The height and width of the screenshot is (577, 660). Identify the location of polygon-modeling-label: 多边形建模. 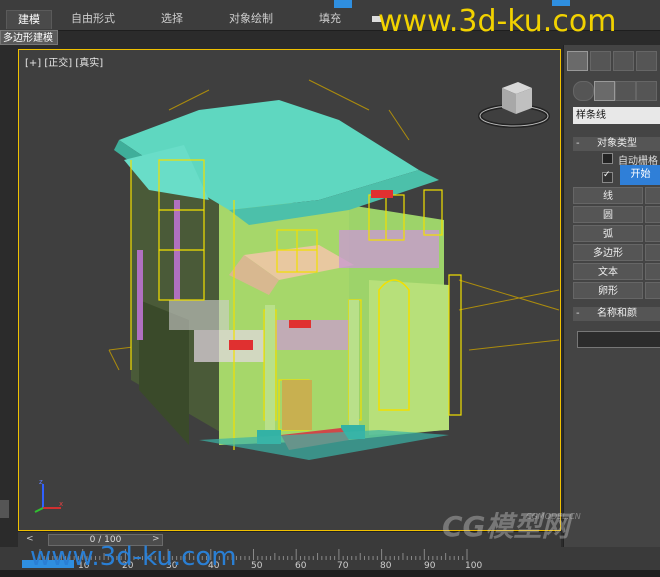
(29, 37).